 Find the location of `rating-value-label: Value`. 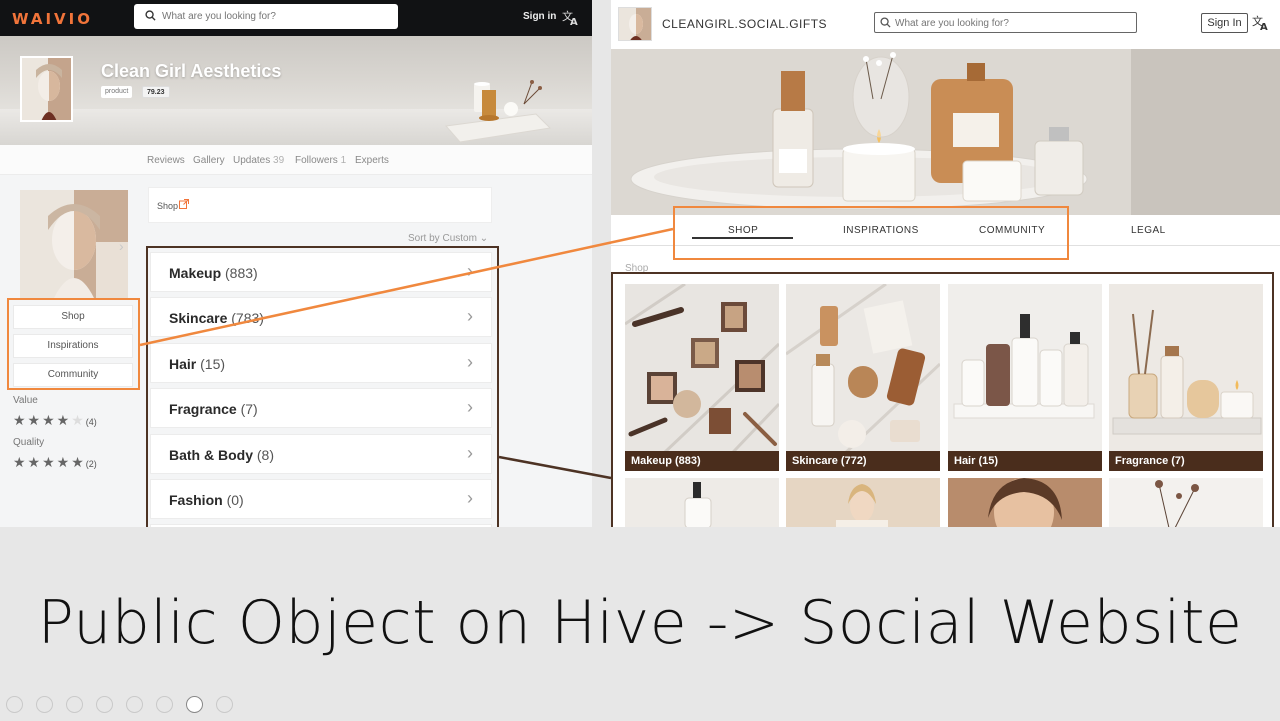

rating-value-label: Value is located at coordinates (25, 400).